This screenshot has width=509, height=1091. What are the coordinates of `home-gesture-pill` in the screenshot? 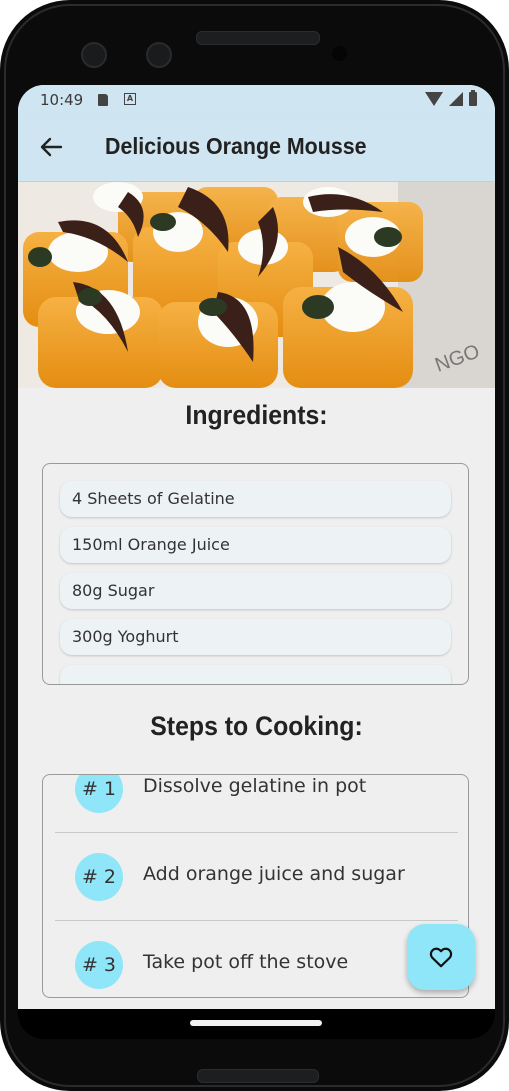 It's located at (256, 1023).